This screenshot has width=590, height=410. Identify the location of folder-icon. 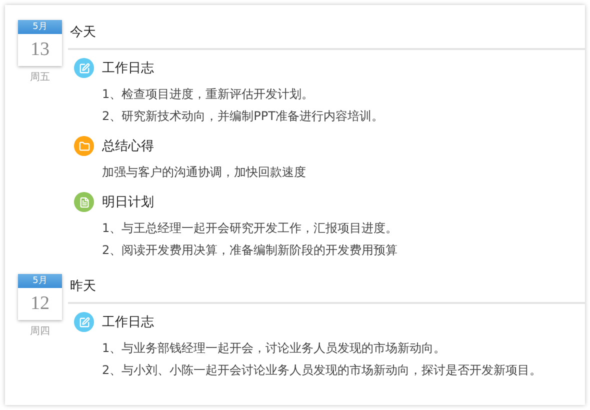
(84, 146).